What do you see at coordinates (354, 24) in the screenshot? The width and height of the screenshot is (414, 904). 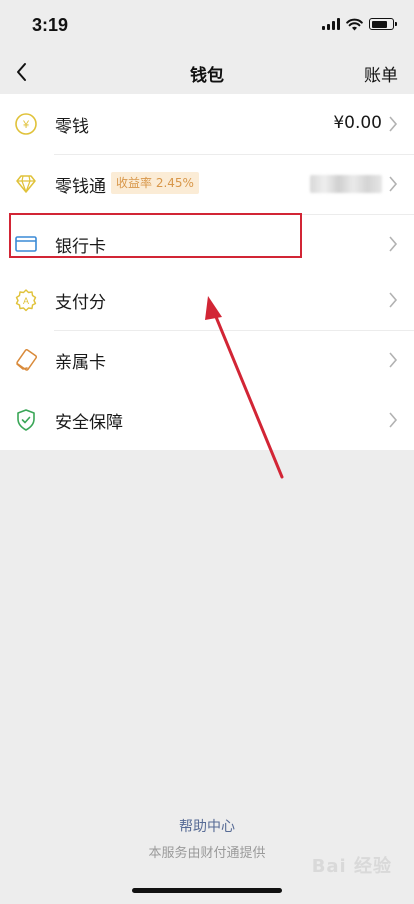 I see `wifi-icon` at bounding box center [354, 24].